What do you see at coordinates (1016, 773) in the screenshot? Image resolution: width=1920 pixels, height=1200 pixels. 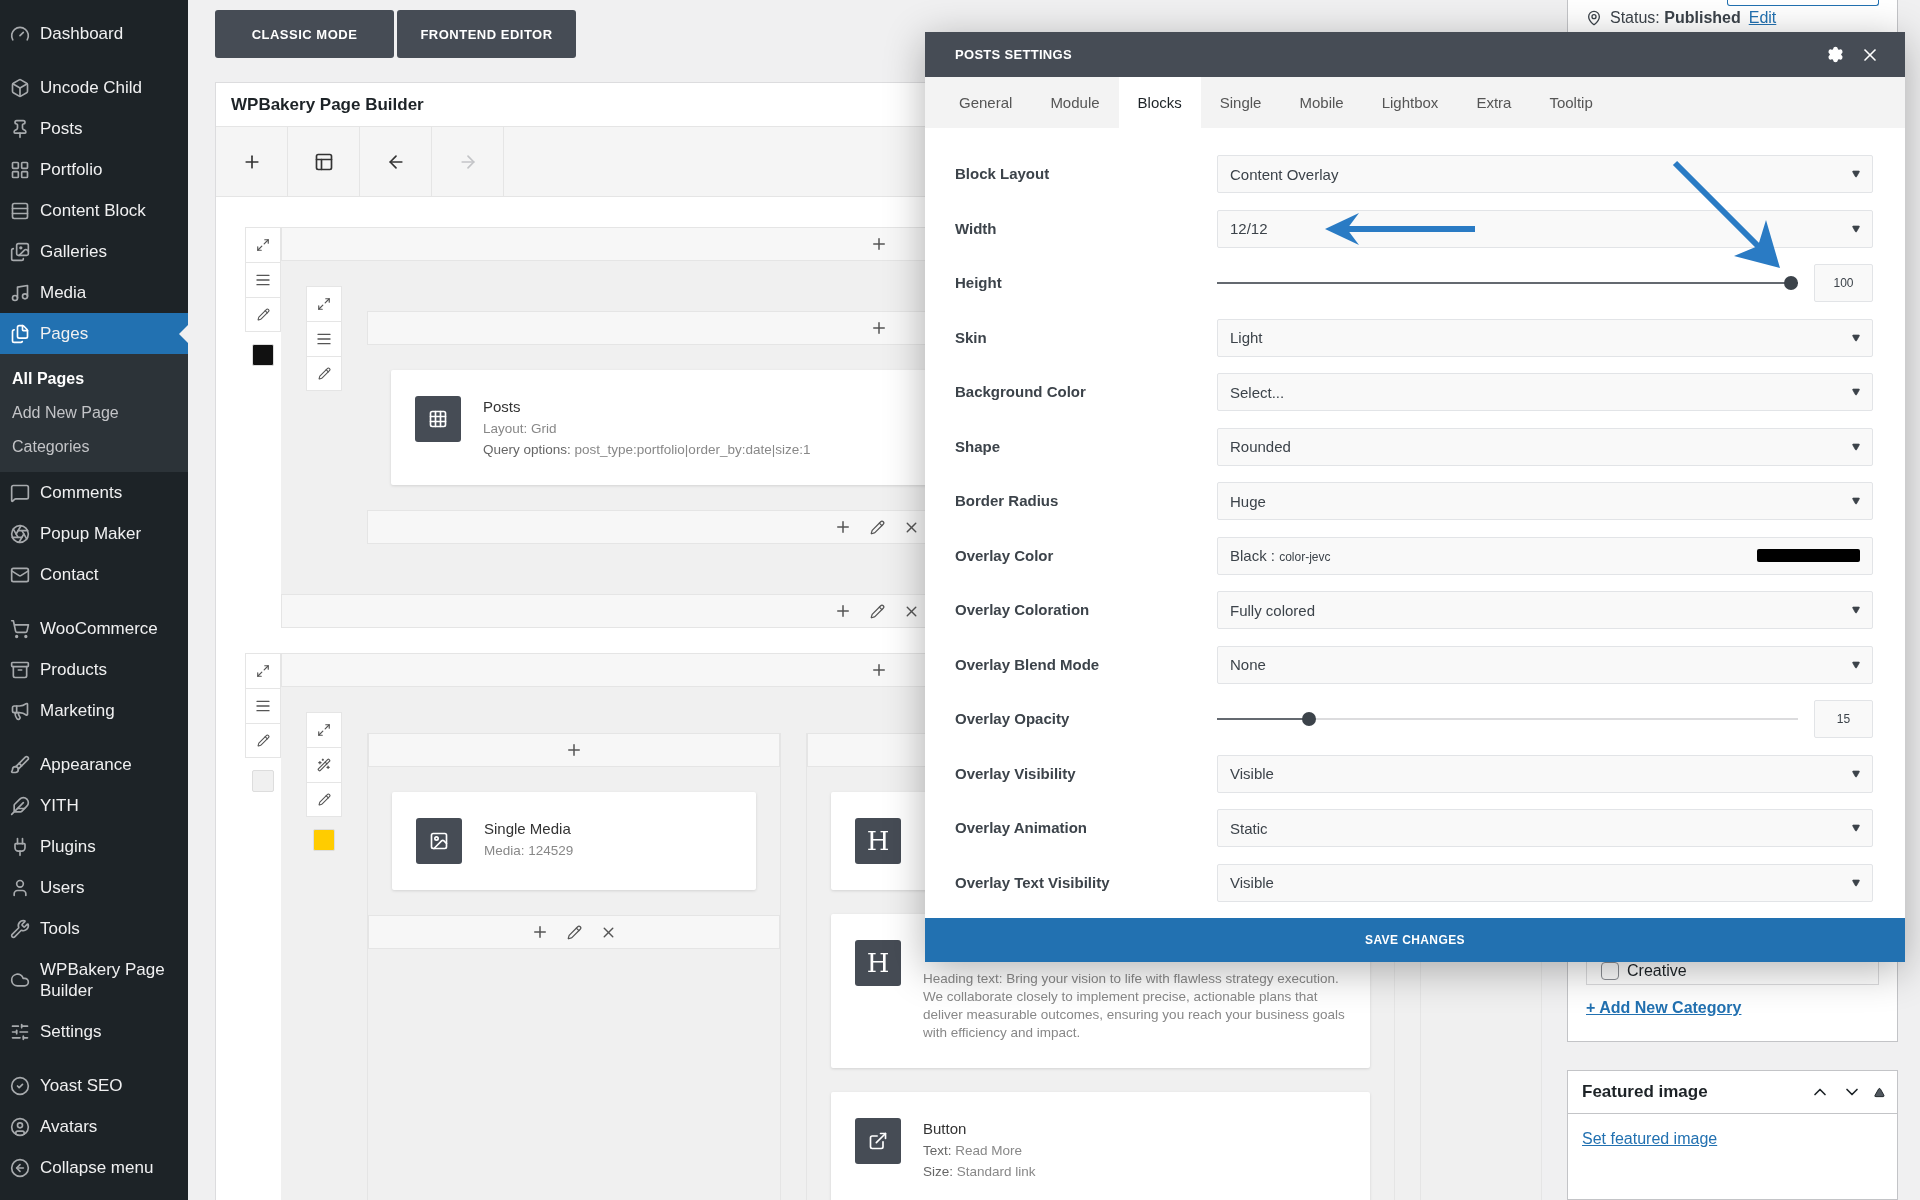 I see `field-label: Overlay Visibility` at bounding box center [1016, 773].